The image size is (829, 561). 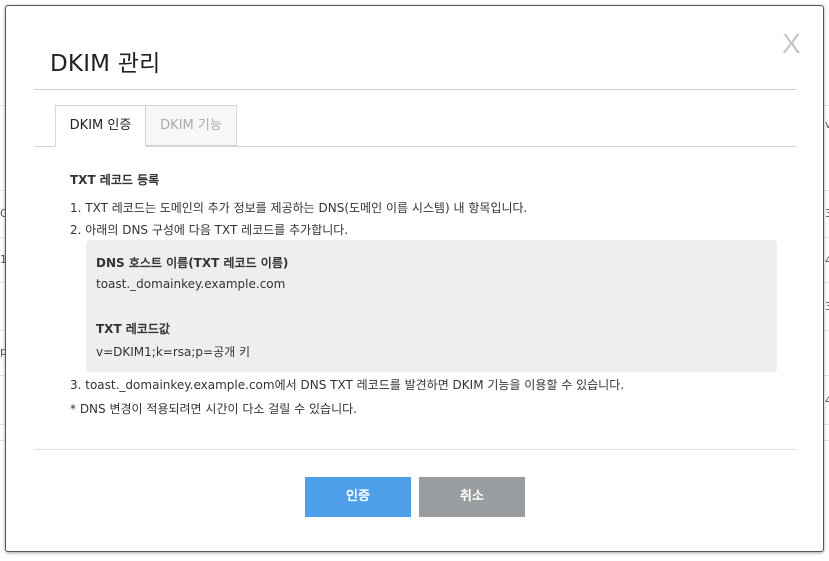 What do you see at coordinates (209, 230) in the screenshot?
I see `step-2-text: 2. 아래의 DNS 구성에 다음 TXT 레코드를 추가합니다.` at bounding box center [209, 230].